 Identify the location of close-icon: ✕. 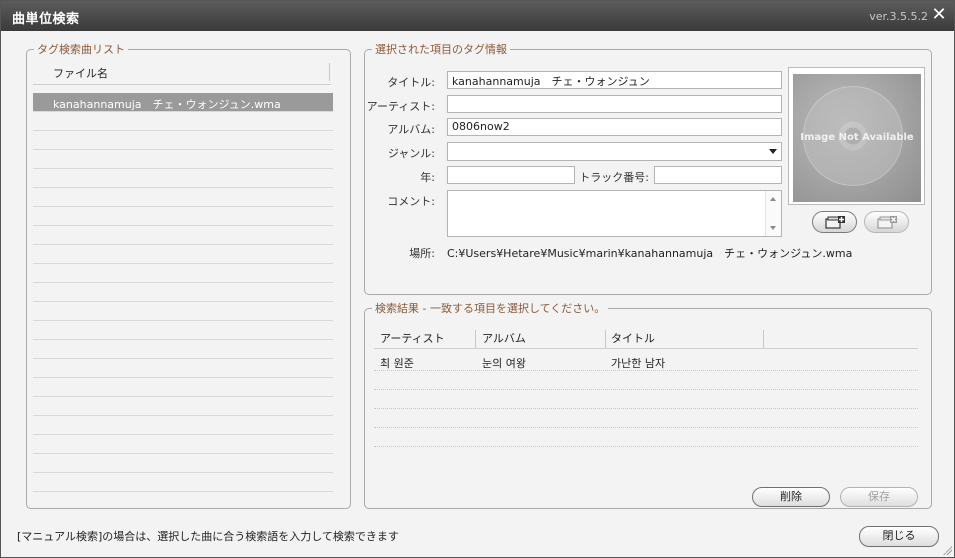
(939, 15).